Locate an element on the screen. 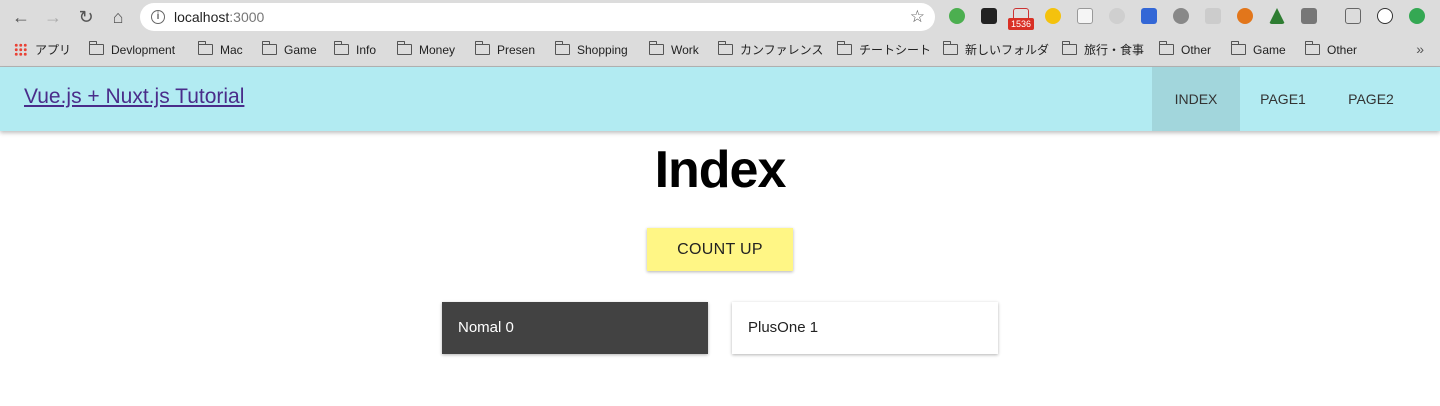  update-icon is located at coordinates (1417, 16).